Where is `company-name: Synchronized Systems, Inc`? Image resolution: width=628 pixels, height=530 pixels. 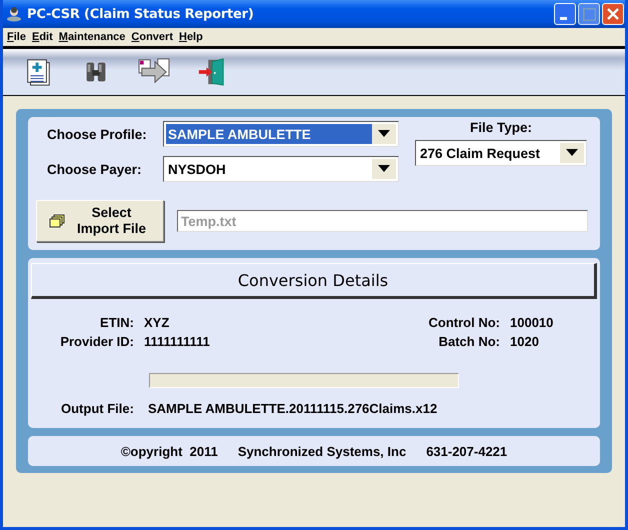
company-name: Synchronized Systems, Inc is located at coordinates (322, 451).